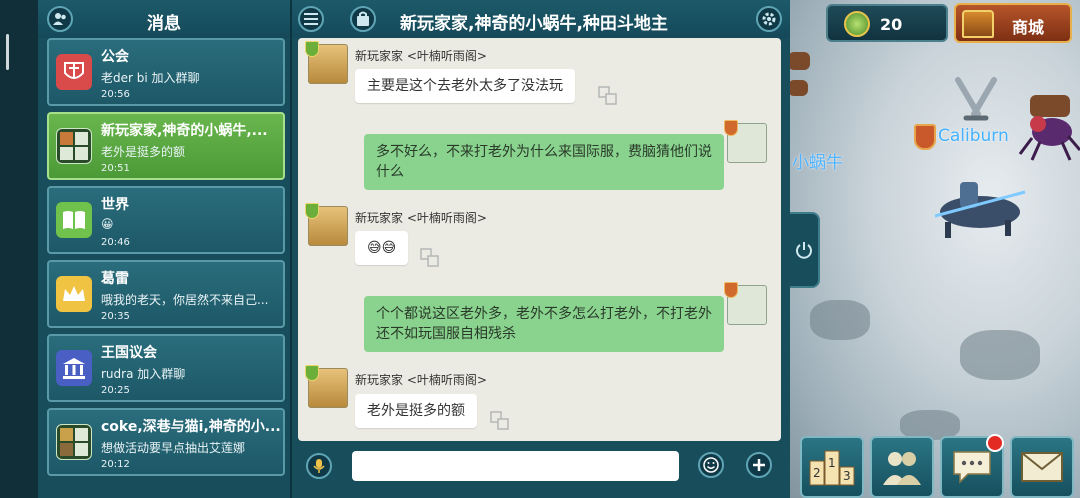 The image size is (1080, 498). What do you see at coordinates (544, 162) in the screenshot?
I see `message-bubble-out: 多不好么，不来打老外为什么来国际服，费脑猜他们说什么` at bounding box center [544, 162].